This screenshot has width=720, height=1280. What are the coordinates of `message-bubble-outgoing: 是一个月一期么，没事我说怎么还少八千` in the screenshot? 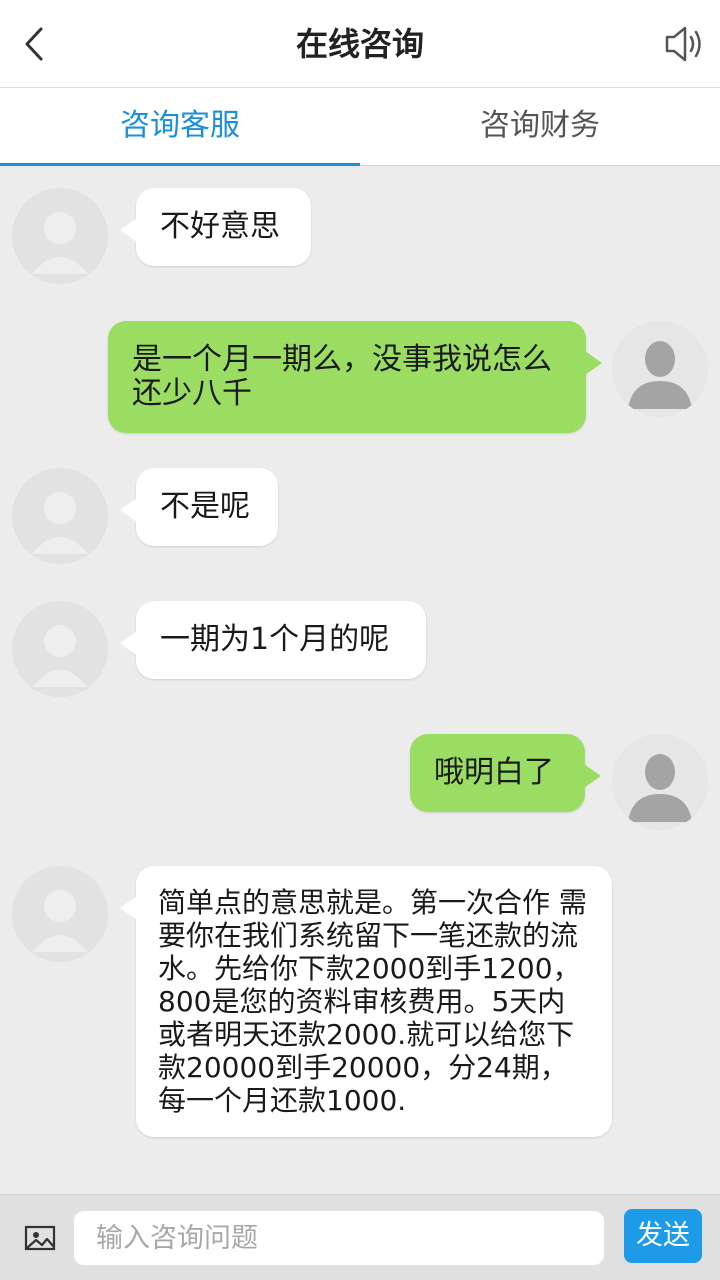 It's located at (355, 377).